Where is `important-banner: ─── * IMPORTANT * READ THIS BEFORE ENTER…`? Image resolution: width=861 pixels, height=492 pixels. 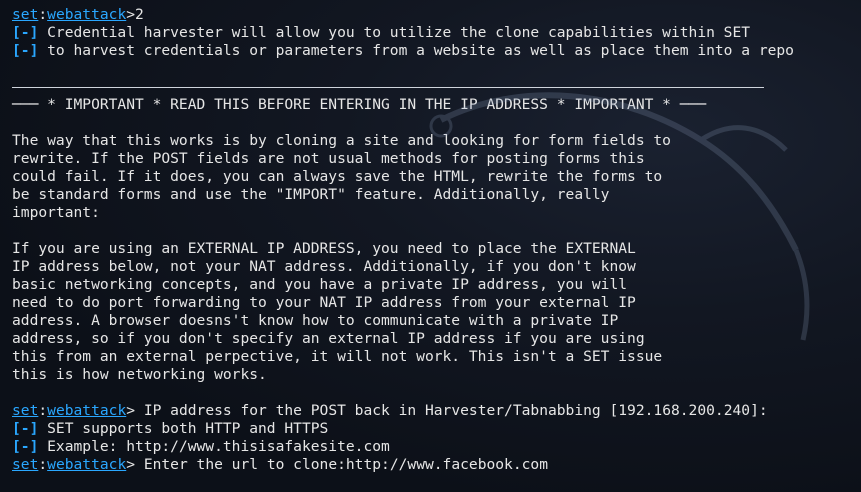
important-banner: ─── * IMPORTANT * READ THIS BEFORE ENTER… is located at coordinates (359, 104).